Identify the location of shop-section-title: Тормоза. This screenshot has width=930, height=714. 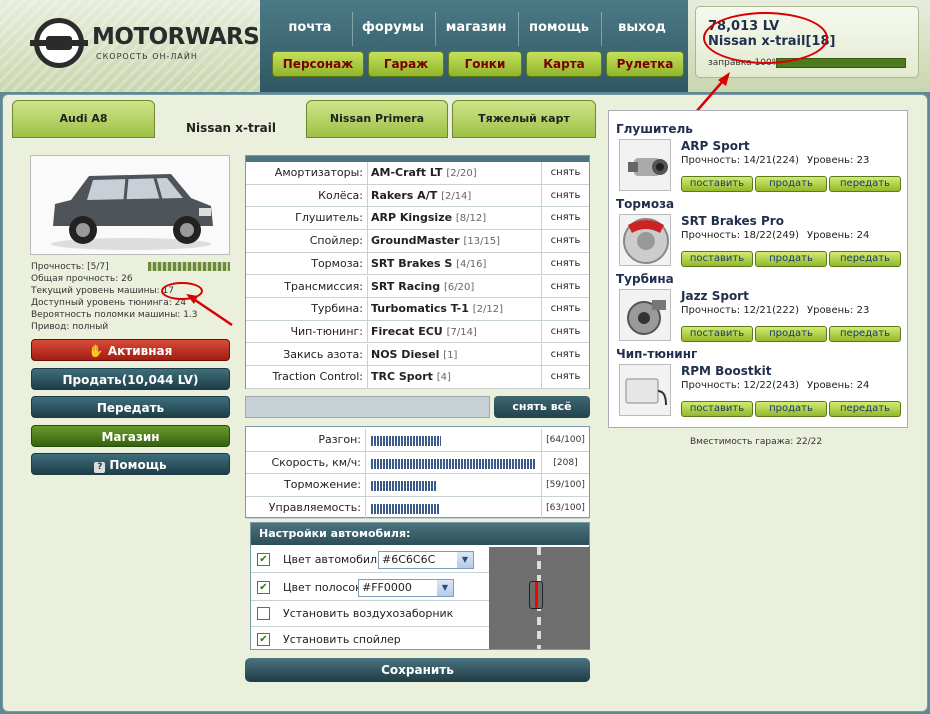
(645, 204).